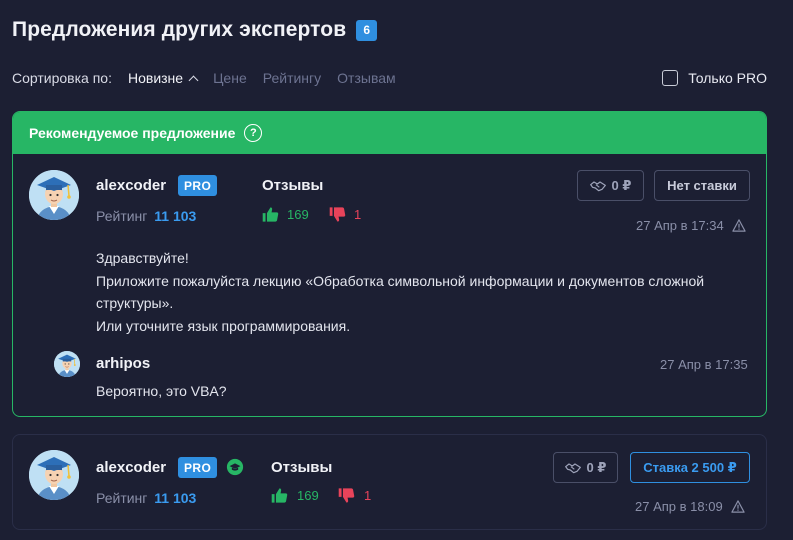 This screenshot has width=793, height=540. I want to click on page-header: Предложения других экспертов 6, so click(195, 30).